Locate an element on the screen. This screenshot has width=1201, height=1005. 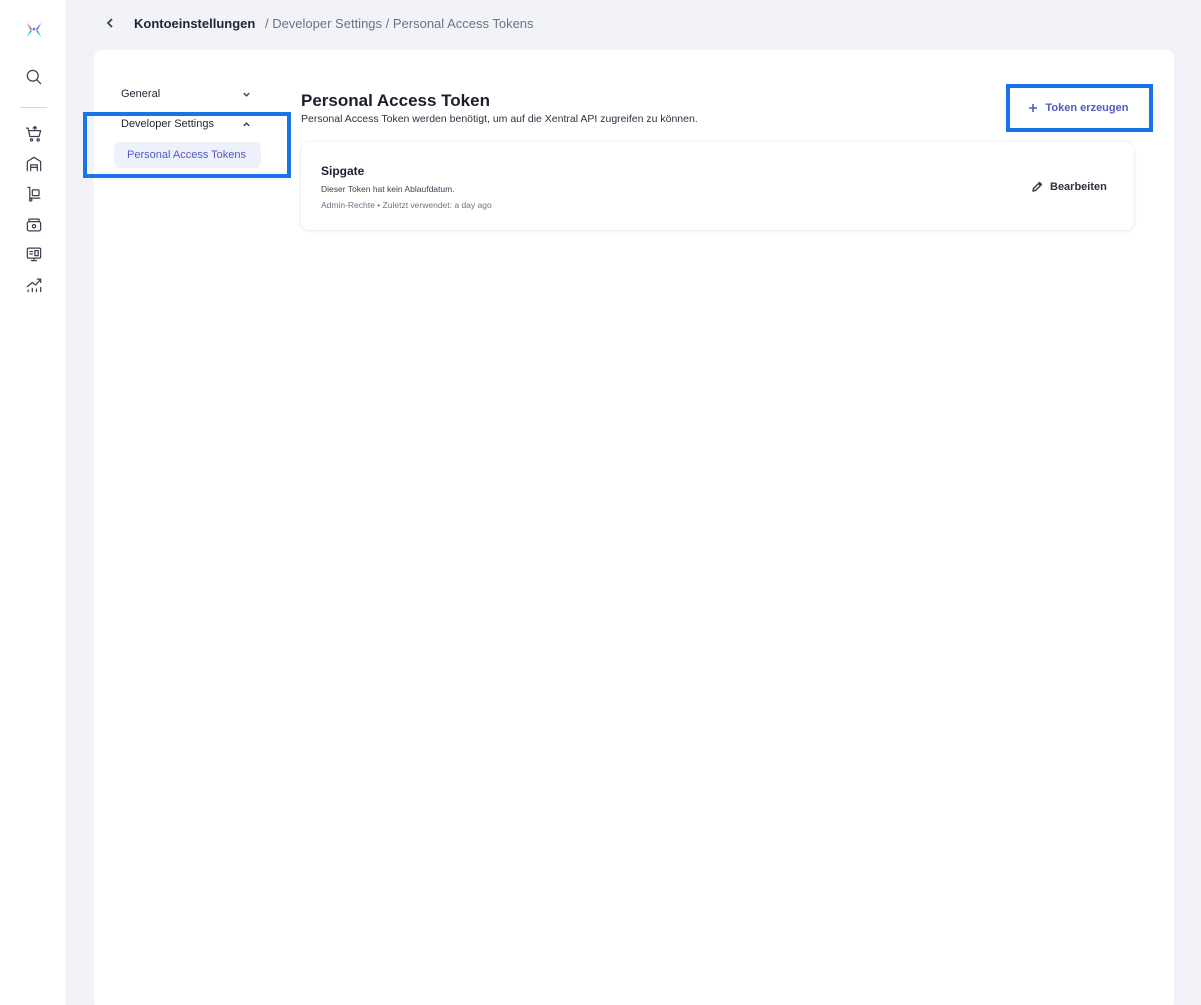
cart-icon is located at coordinates (34, 134).